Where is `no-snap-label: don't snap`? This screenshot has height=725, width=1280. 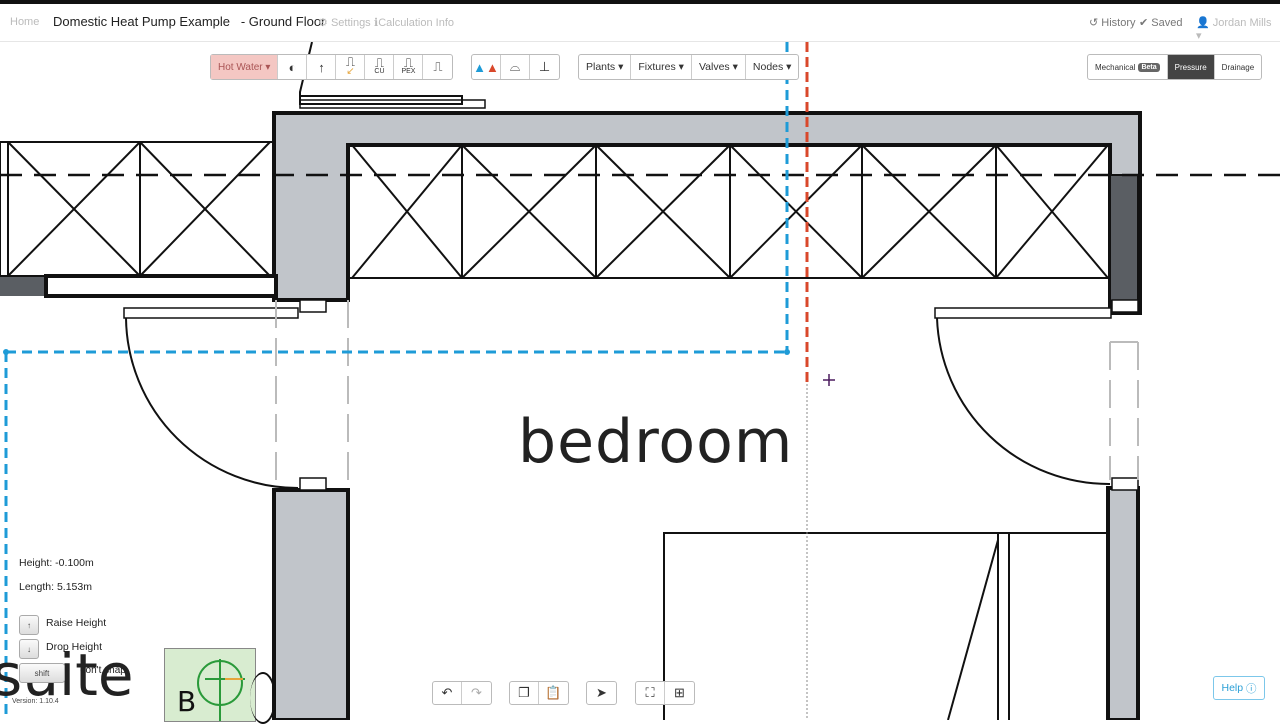
no-snap-label: don't snap is located at coordinates (103, 670).